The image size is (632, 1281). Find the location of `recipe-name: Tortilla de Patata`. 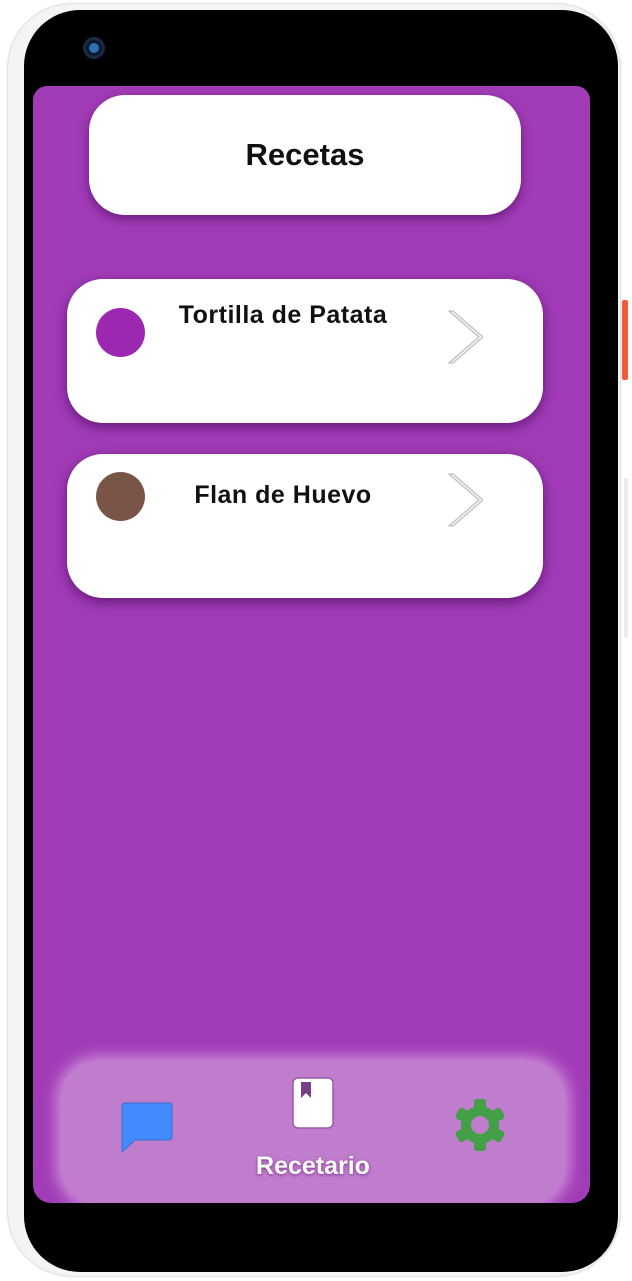

recipe-name: Tortilla de Patata is located at coordinates (283, 315).